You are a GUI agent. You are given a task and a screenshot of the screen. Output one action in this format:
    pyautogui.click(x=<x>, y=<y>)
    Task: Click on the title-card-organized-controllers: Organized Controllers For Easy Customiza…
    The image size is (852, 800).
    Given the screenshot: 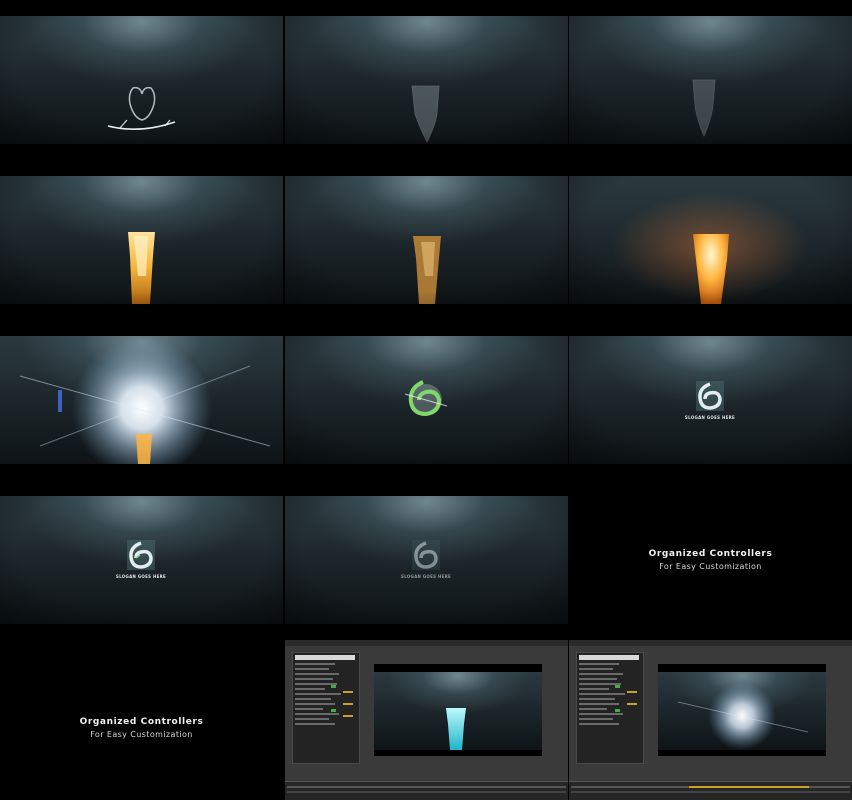 What is the action you would take?
    pyautogui.click(x=710, y=560)
    